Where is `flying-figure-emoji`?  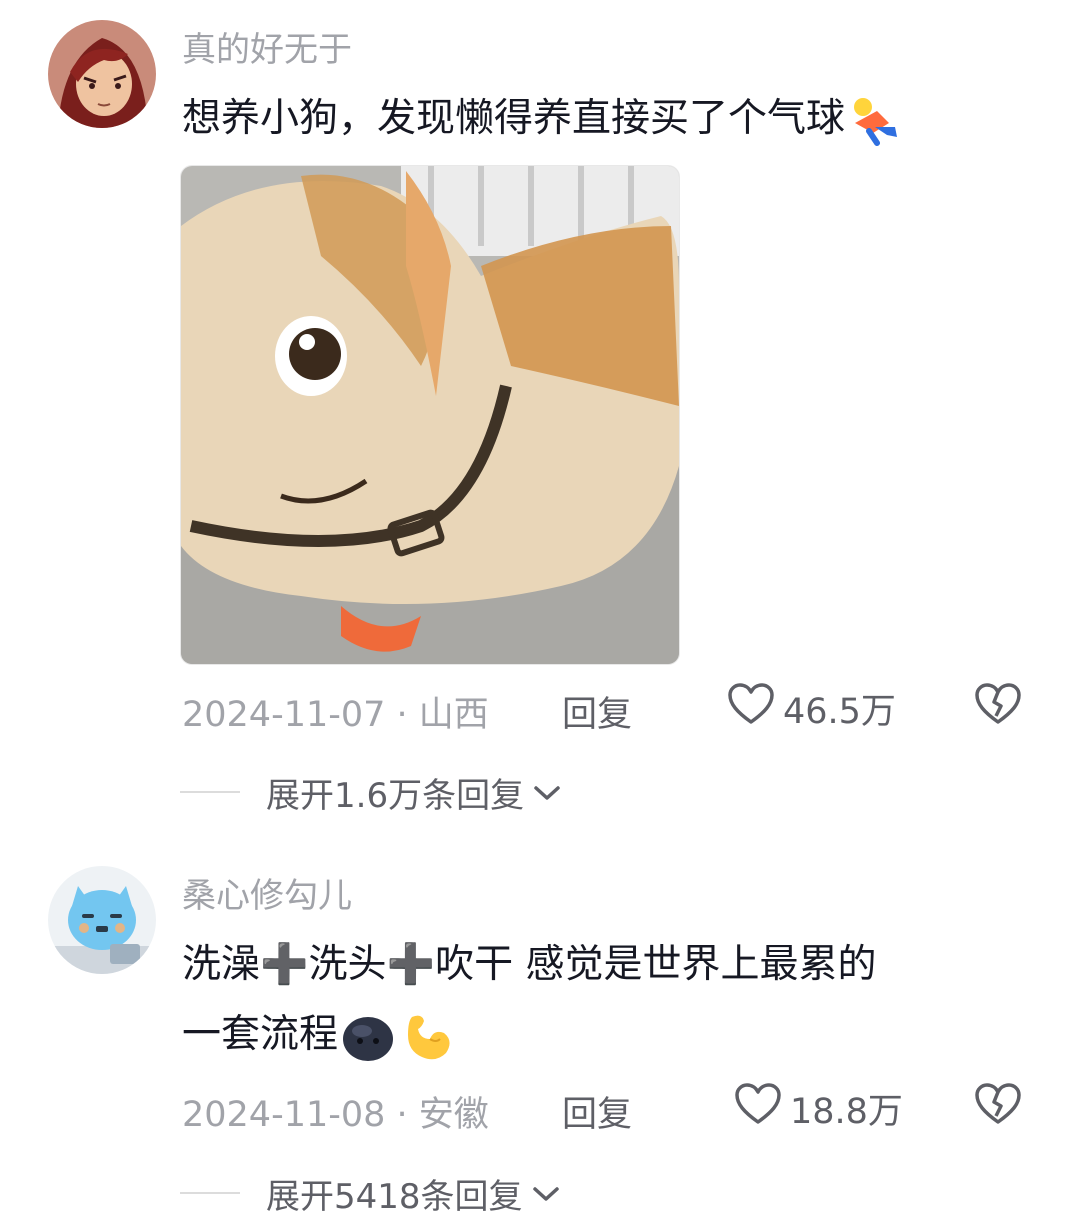
flying-figure-emoji is located at coordinates (875, 121).